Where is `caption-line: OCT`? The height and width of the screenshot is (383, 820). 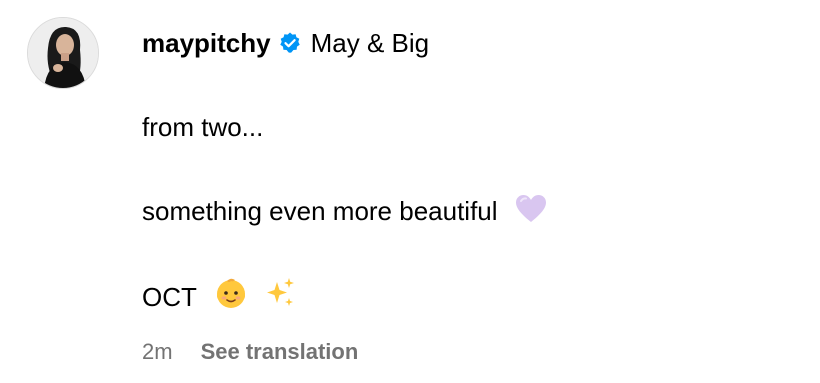
caption-line: OCT is located at coordinates (219, 296).